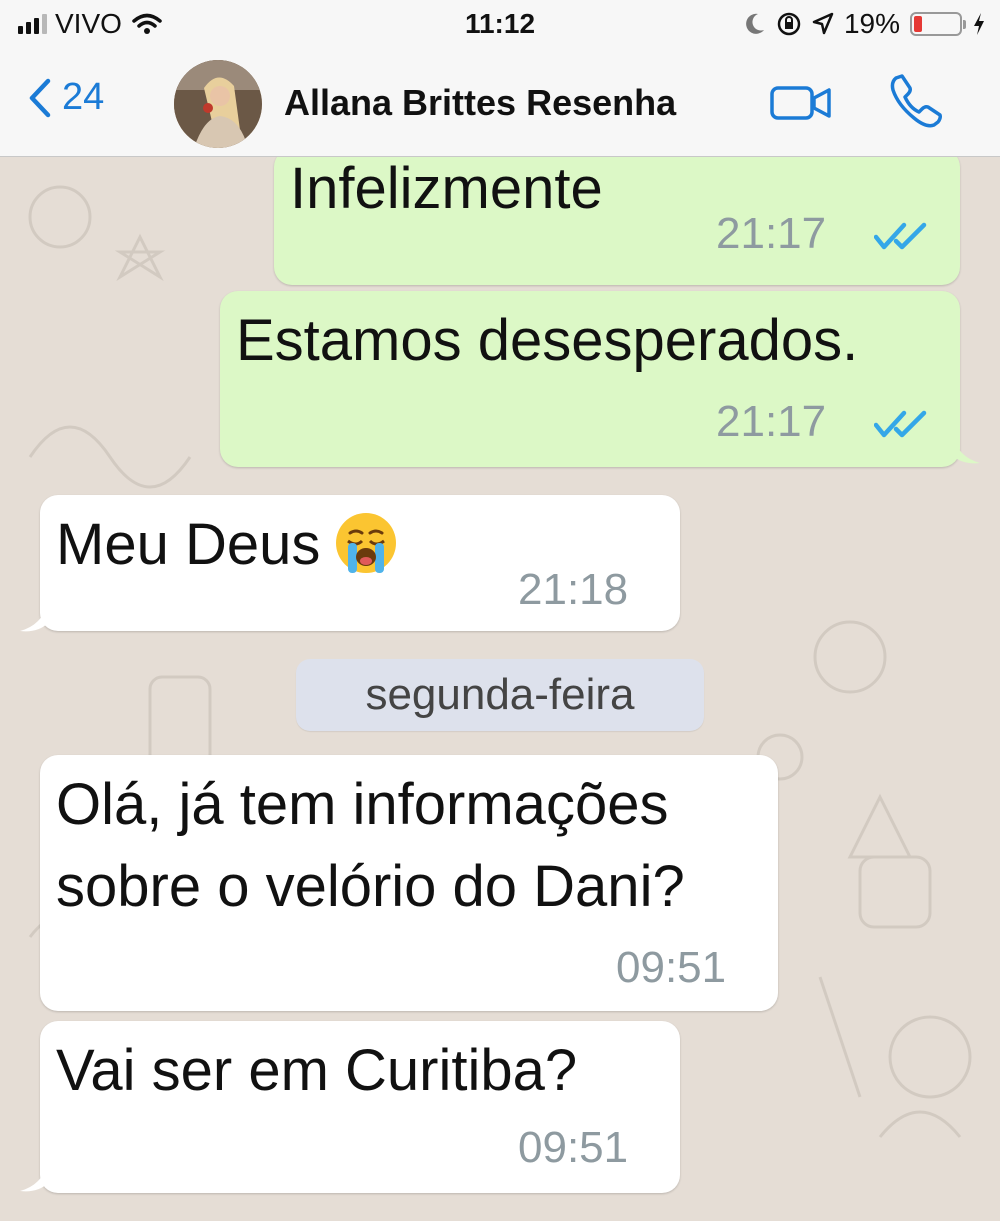 The height and width of the screenshot is (1221, 1000). I want to click on message-text-line1: Olá, já tem informações, so click(362, 804).